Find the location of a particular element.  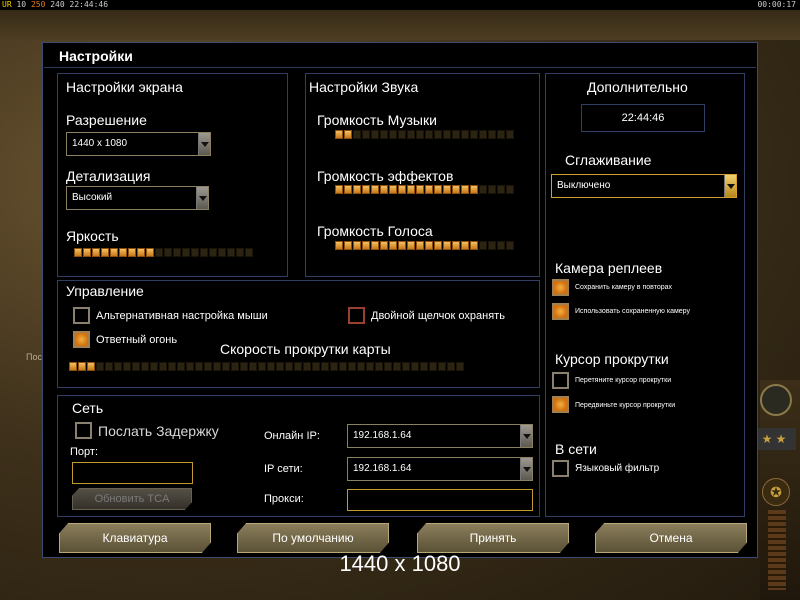

scroll-speed-slider is located at coordinates (266, 366).